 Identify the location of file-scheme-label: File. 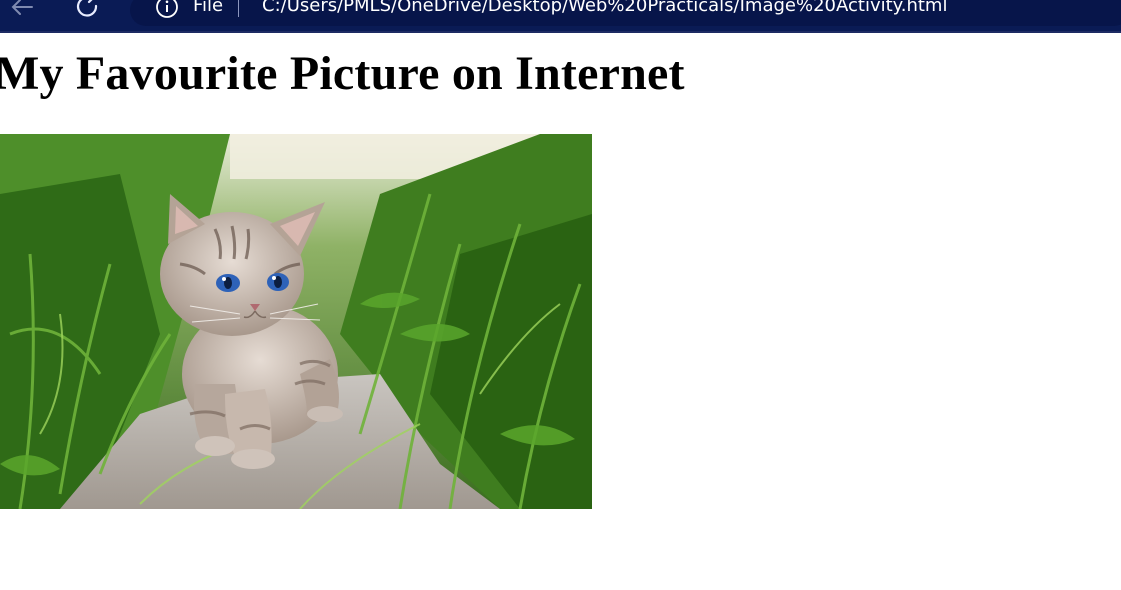
(208, 8).